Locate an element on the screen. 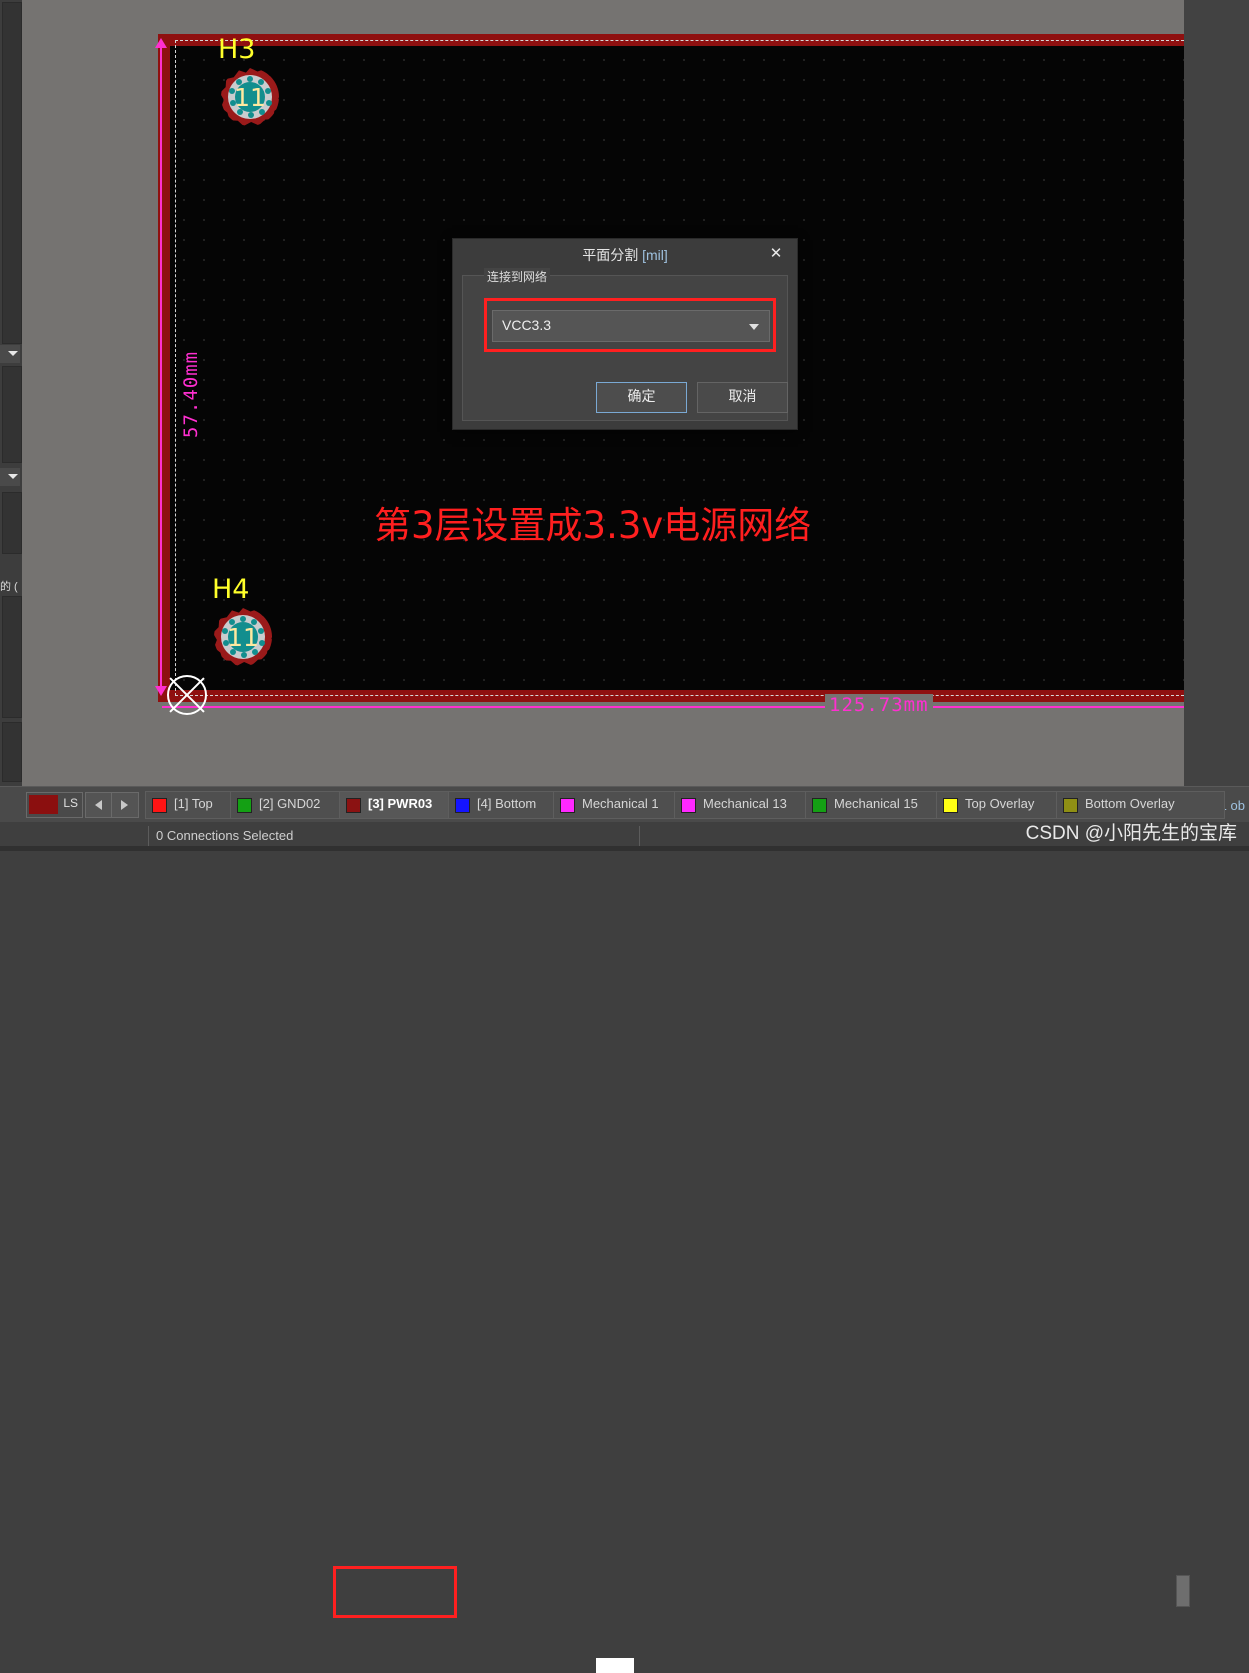  watermark-label: CSDN @小阳先生的宝库 is located at coordinates (1131, 833).